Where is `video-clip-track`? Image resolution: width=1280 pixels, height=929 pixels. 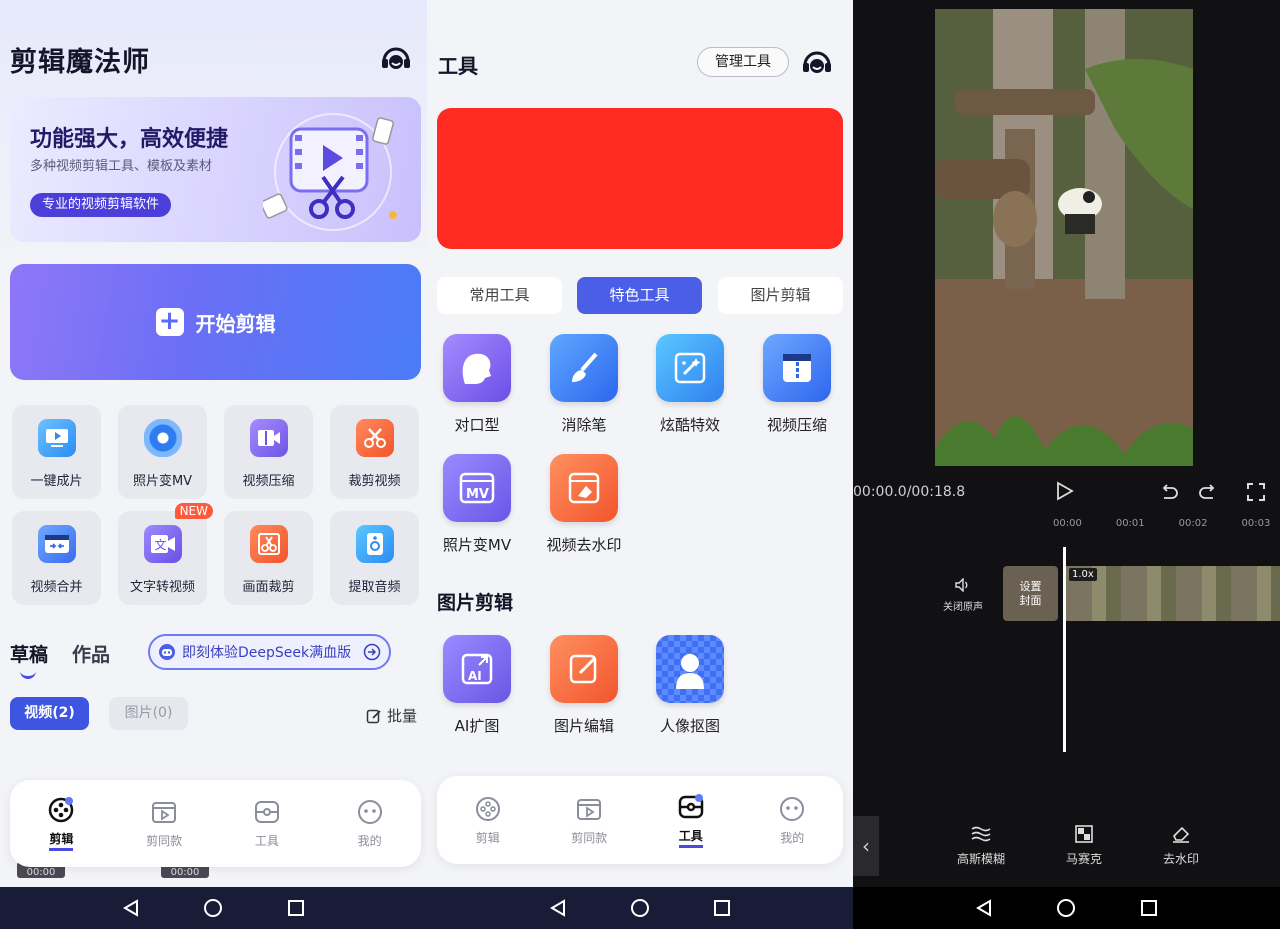
video-clip-track is located at coordinates (1173, 593).